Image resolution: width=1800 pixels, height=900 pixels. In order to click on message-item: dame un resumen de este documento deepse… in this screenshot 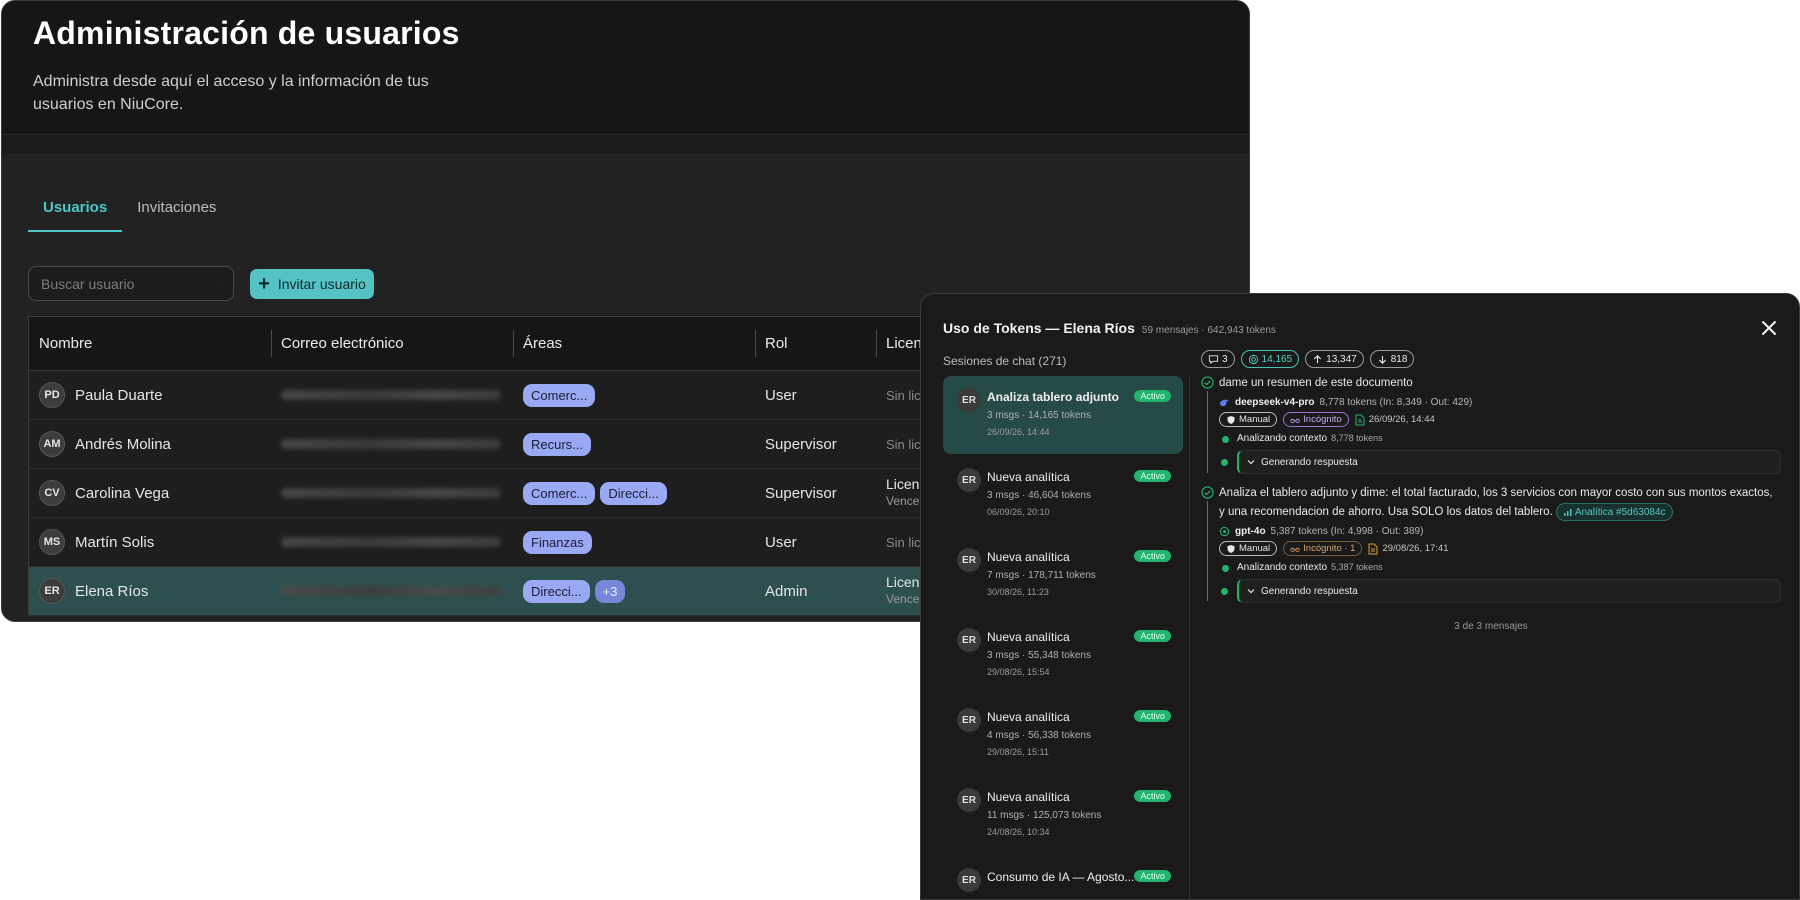, I will do `click(1491, 424)`.